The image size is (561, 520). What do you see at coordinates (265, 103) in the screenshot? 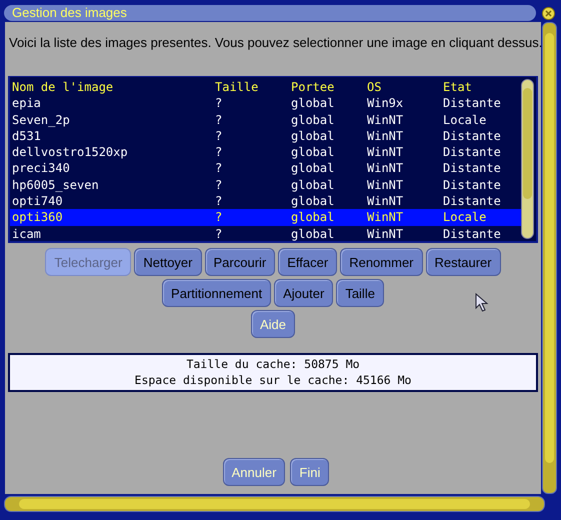
I see `table-row: epia ? global Win9x Distante` at bounding box center [265, 103].